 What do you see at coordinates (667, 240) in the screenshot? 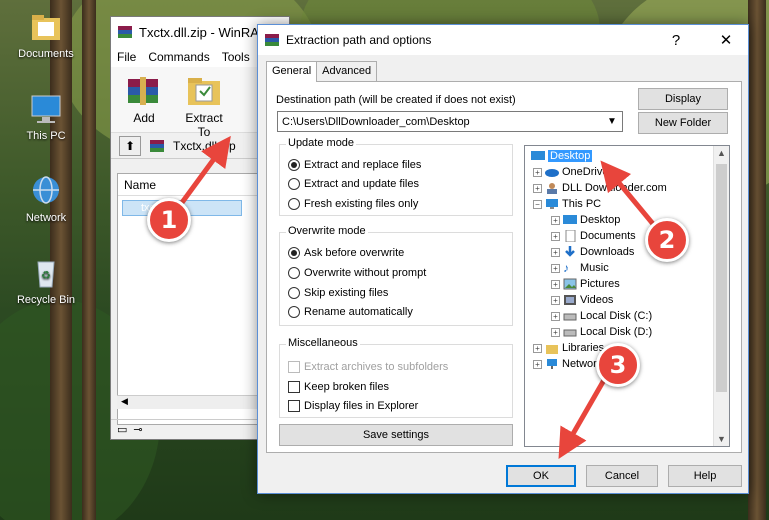
I see `annotation-badge-2: 2` at bounding box center [667, 240].